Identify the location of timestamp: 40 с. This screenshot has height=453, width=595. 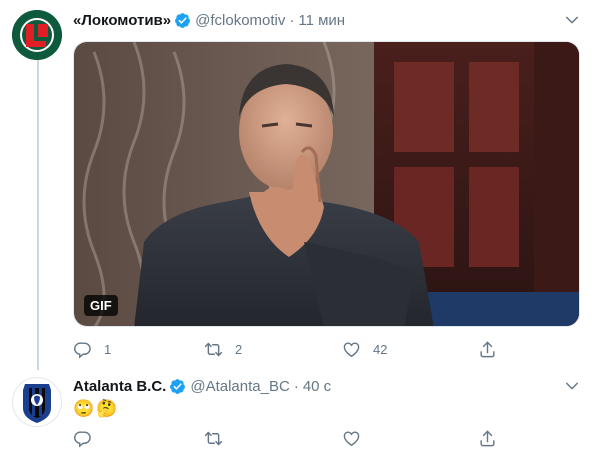
(317, 386).